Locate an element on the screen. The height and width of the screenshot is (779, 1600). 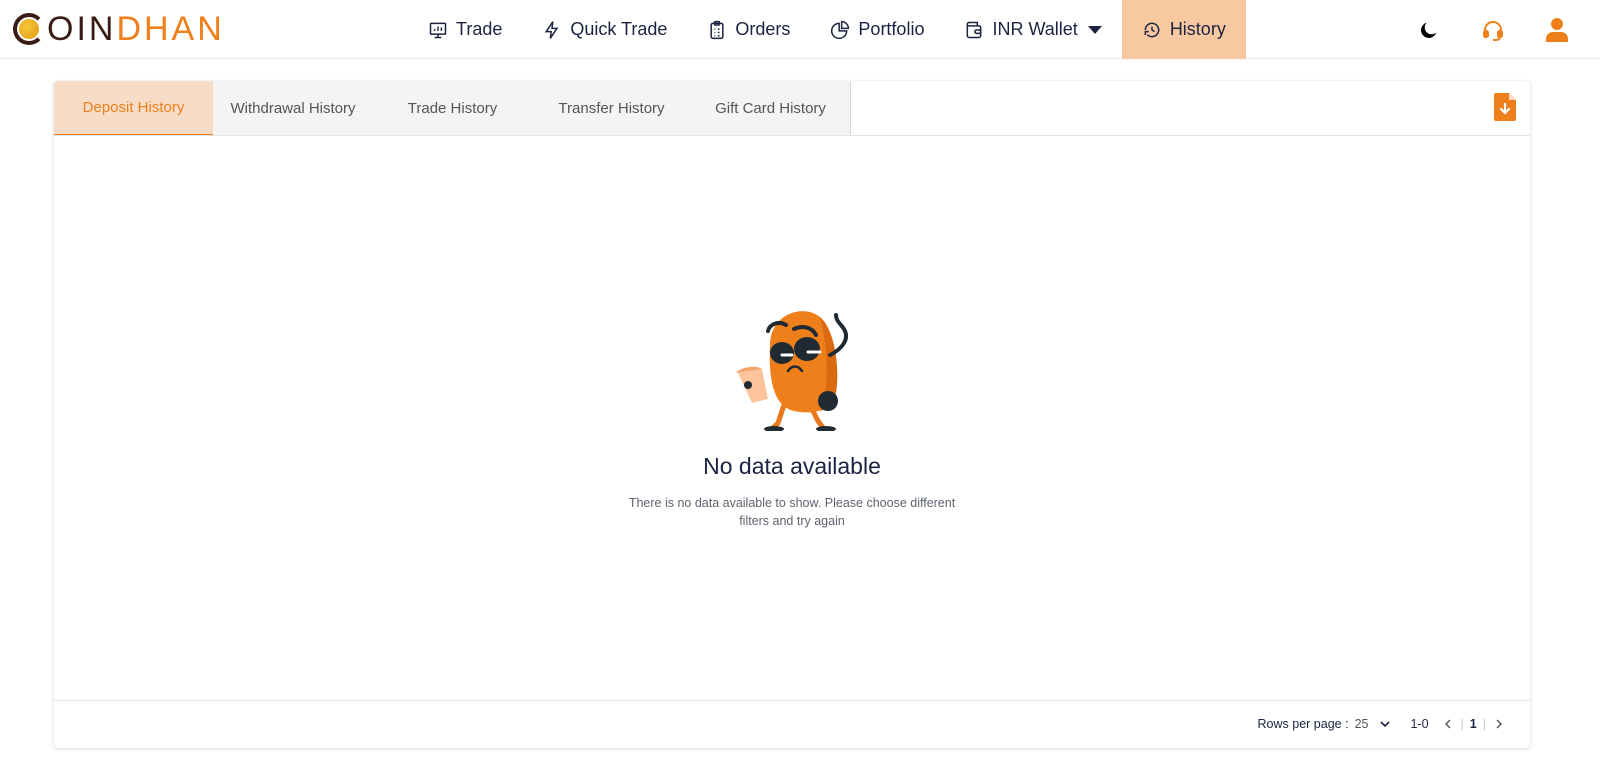
tab-transfer-history: Transfer History is located at coordinates (611, 108).